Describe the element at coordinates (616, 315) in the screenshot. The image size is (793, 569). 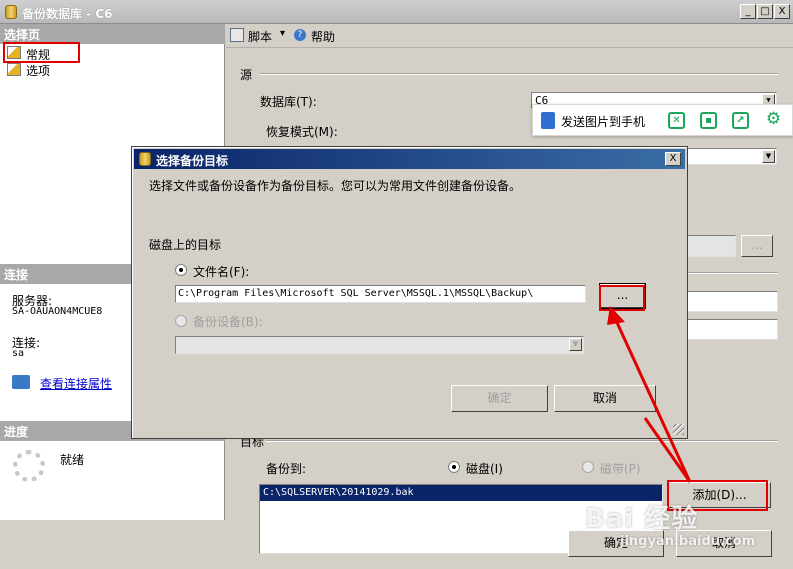
I see `arrowhead-icon` at that location.